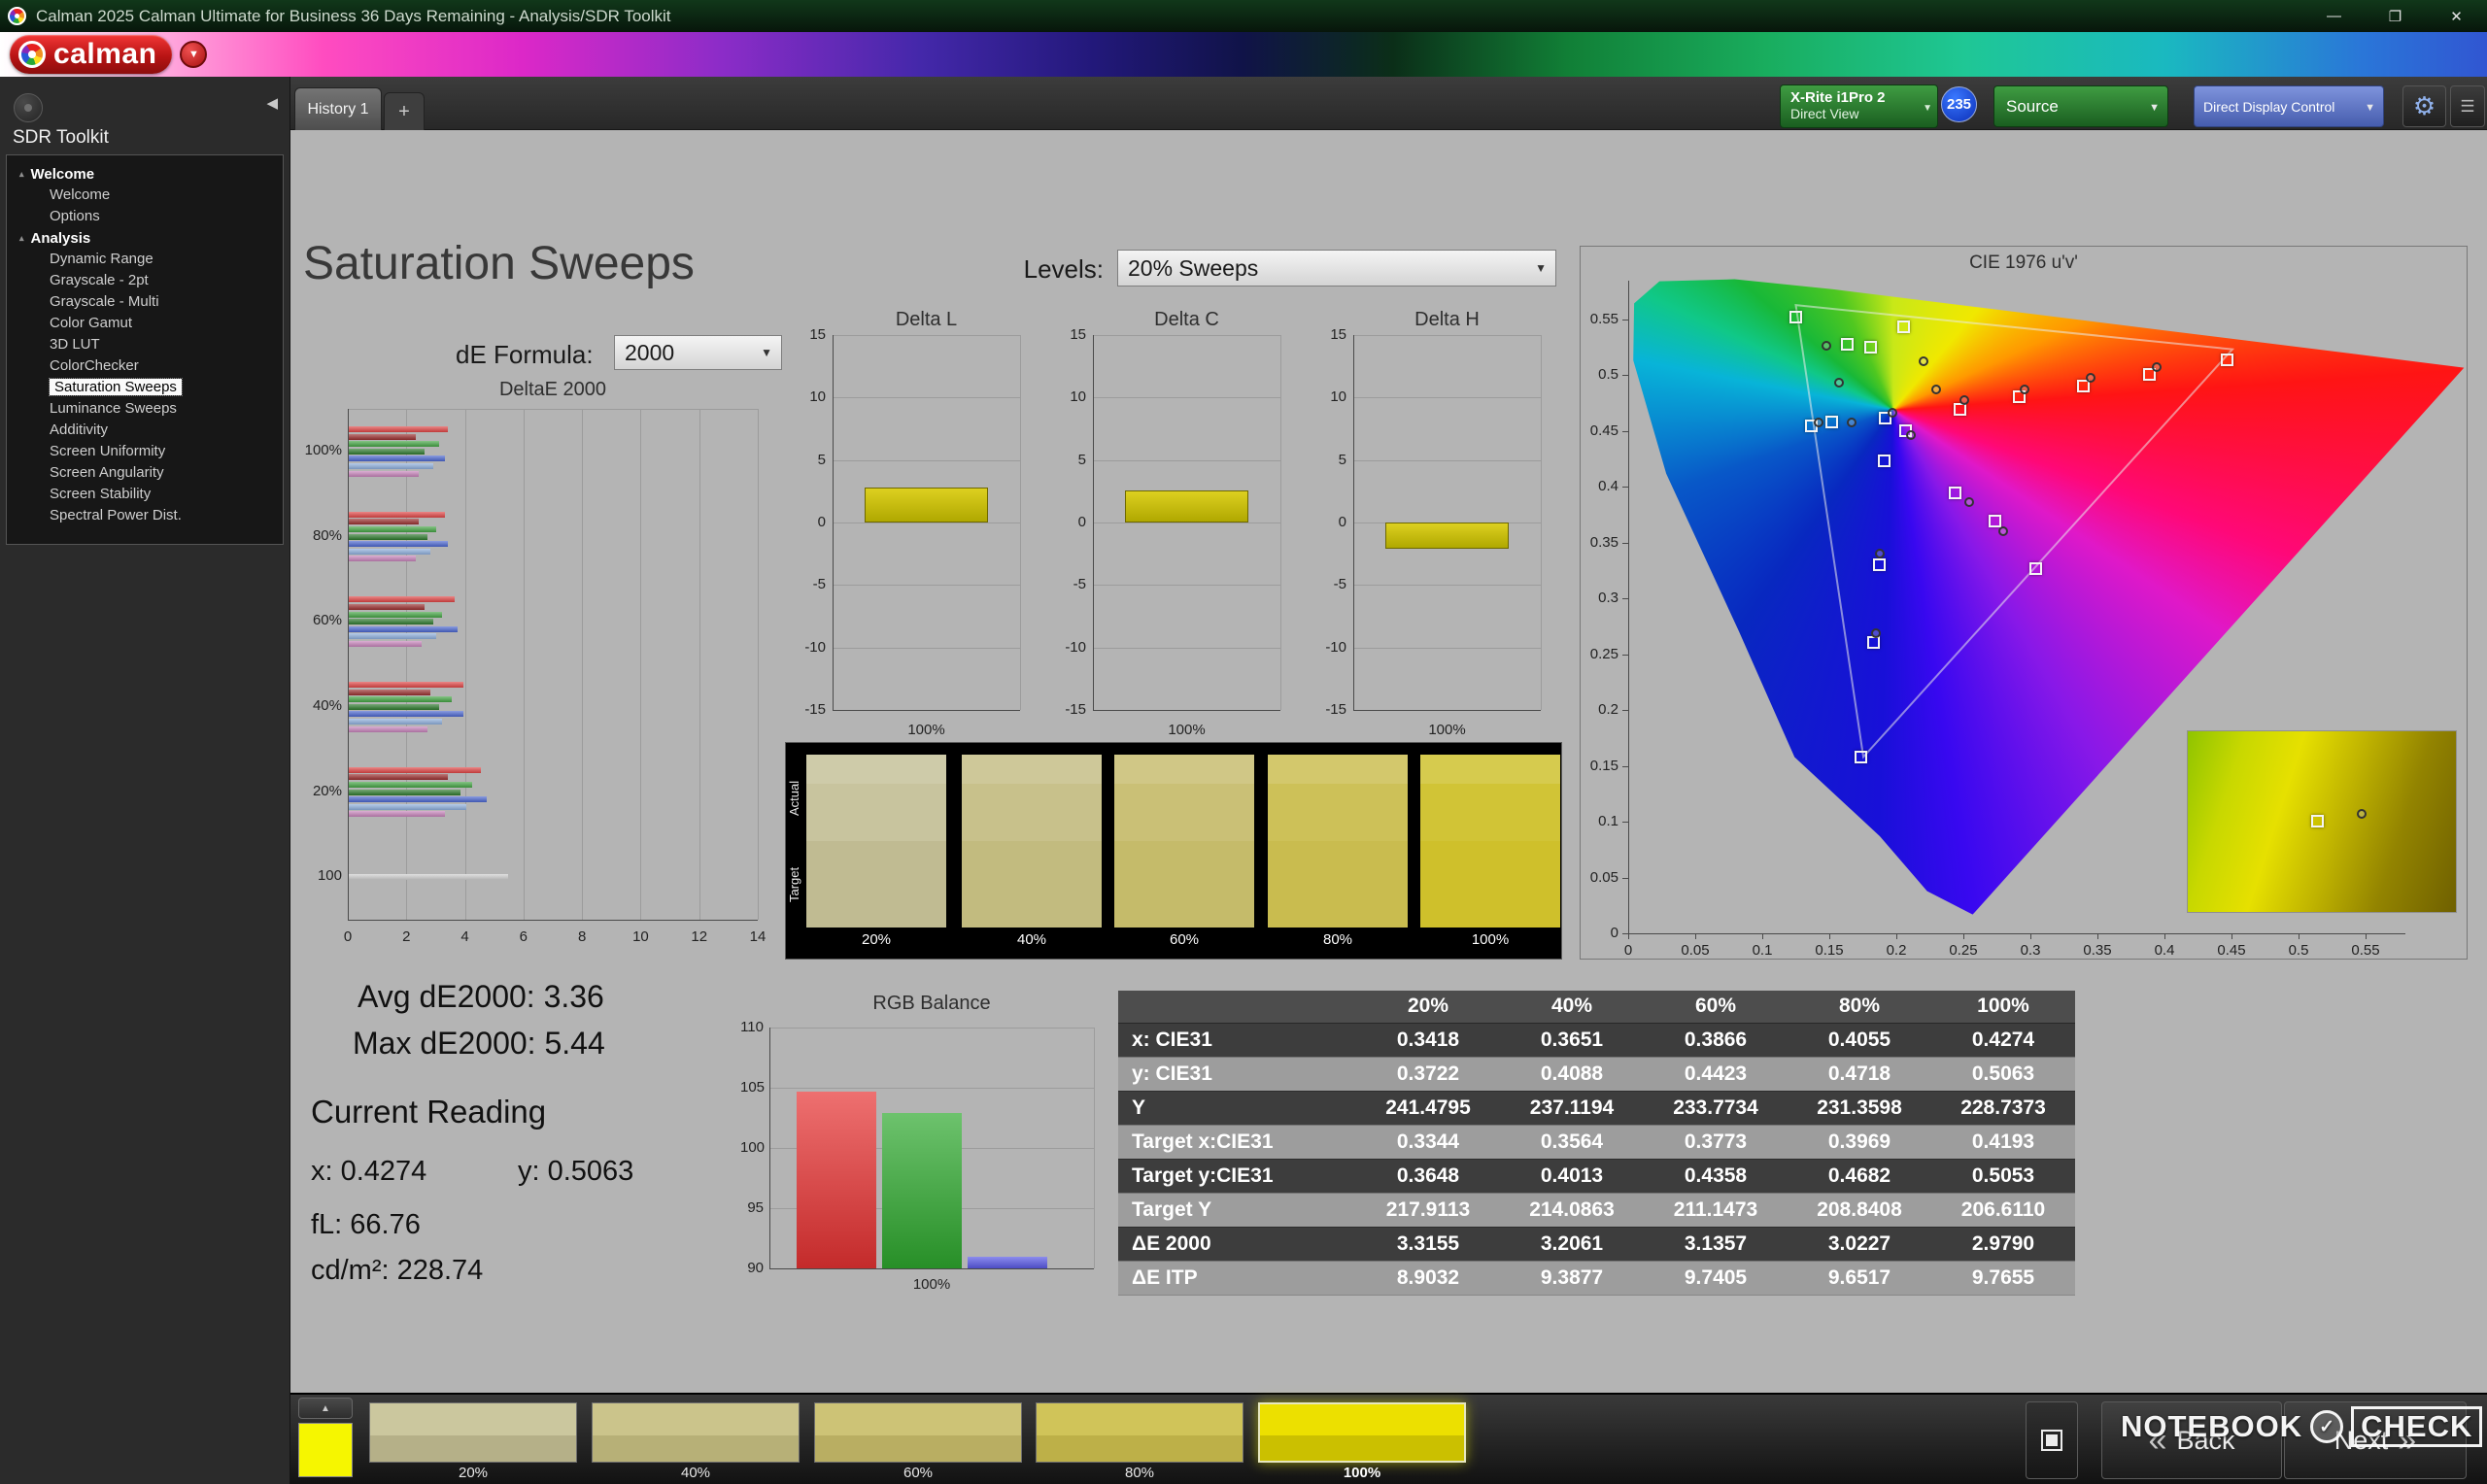 Image resolution: width=2487 pixels, height=1484 pixels. I want to click on axlab: 90, so click(755, 1268).